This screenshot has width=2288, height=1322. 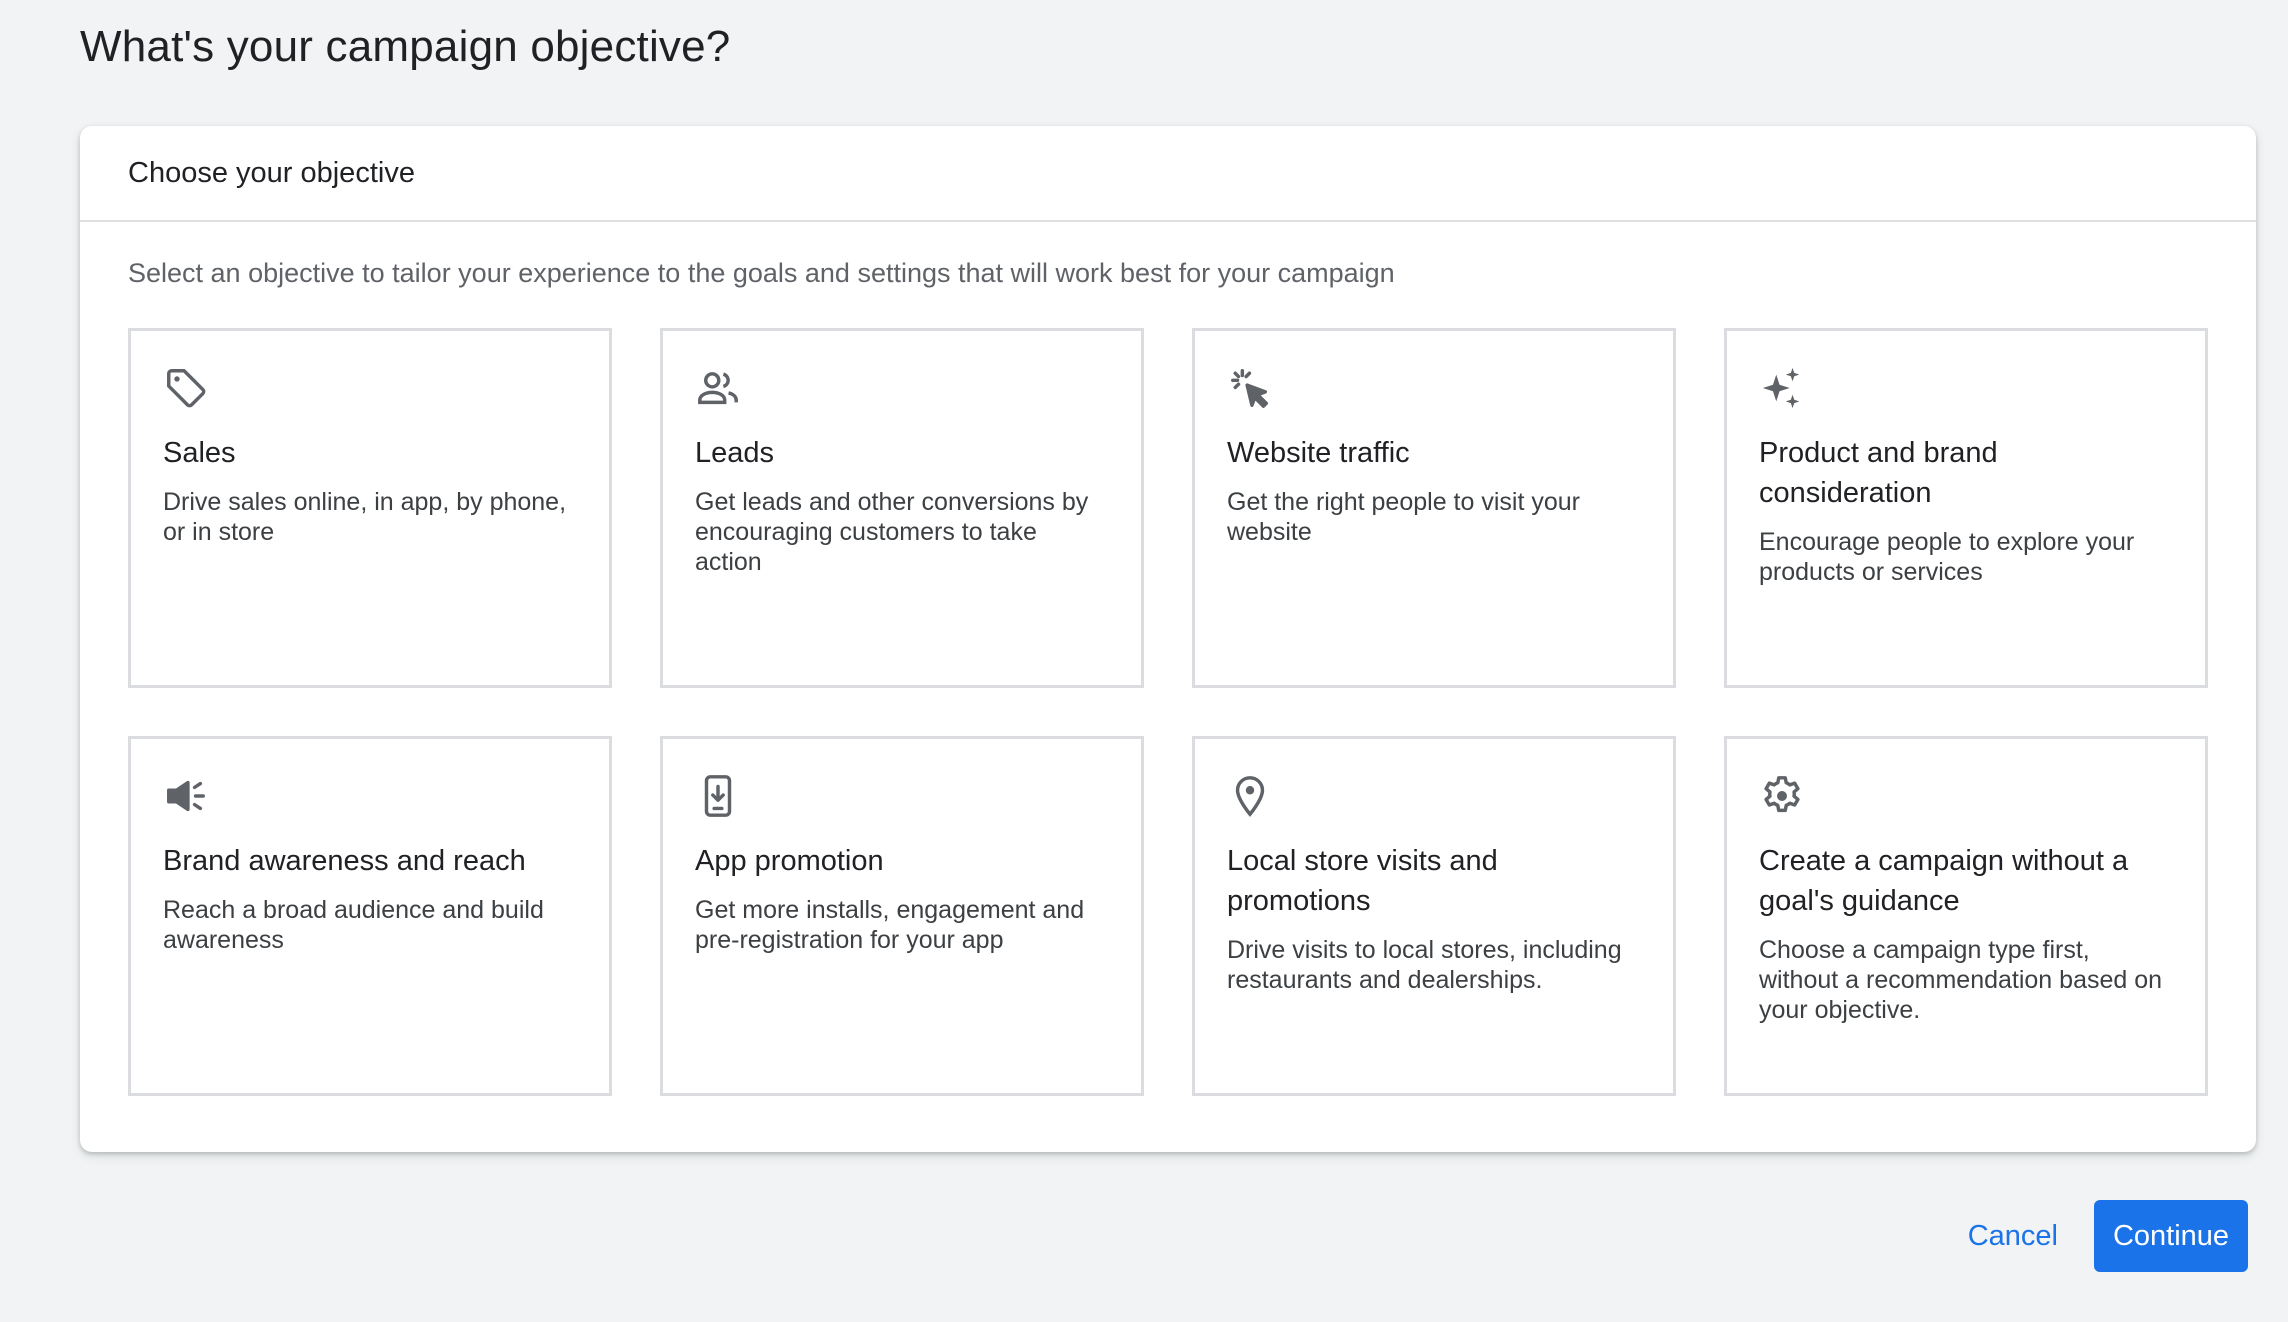 I want to click on people-icon, so click(x=718, y=388).